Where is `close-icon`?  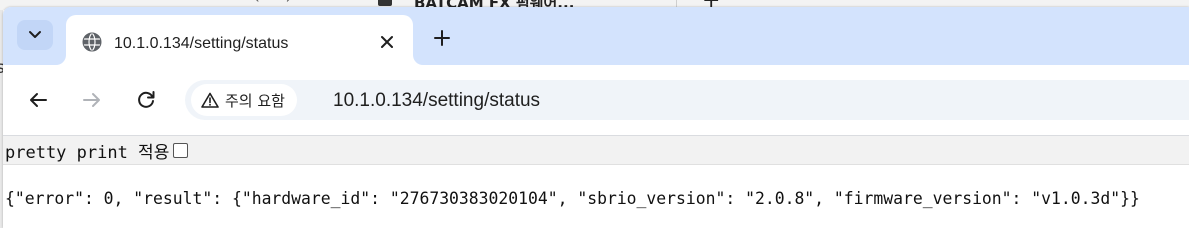 close-icon is located at coordinates (387, 42).